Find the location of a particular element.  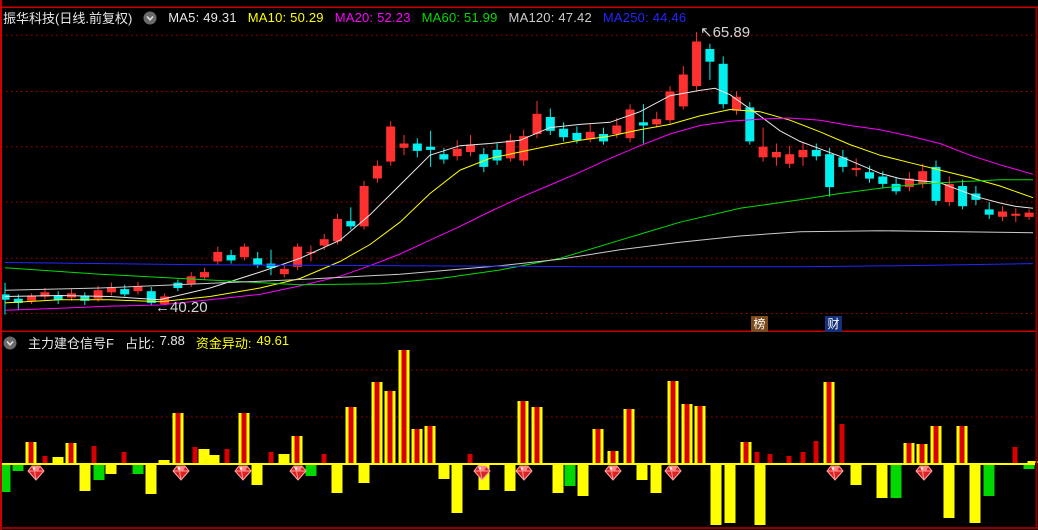

indicator-panel-header: 主力建仓信号F 占比: 7.88 资金异动: 49.61 is located at coordinates (146, 342).